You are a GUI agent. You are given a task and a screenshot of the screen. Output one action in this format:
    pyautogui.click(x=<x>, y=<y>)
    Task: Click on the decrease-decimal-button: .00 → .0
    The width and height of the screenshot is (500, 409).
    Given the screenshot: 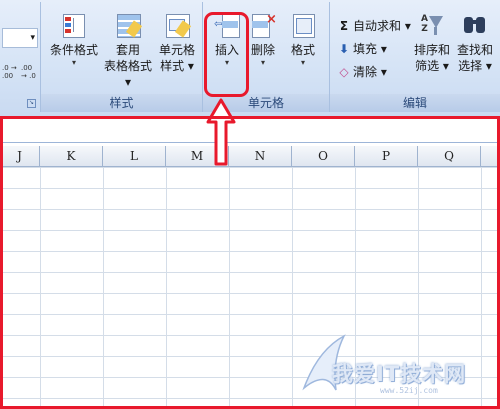 What is the action you would take?
    pyautogui.click(x=29, y=72)
    